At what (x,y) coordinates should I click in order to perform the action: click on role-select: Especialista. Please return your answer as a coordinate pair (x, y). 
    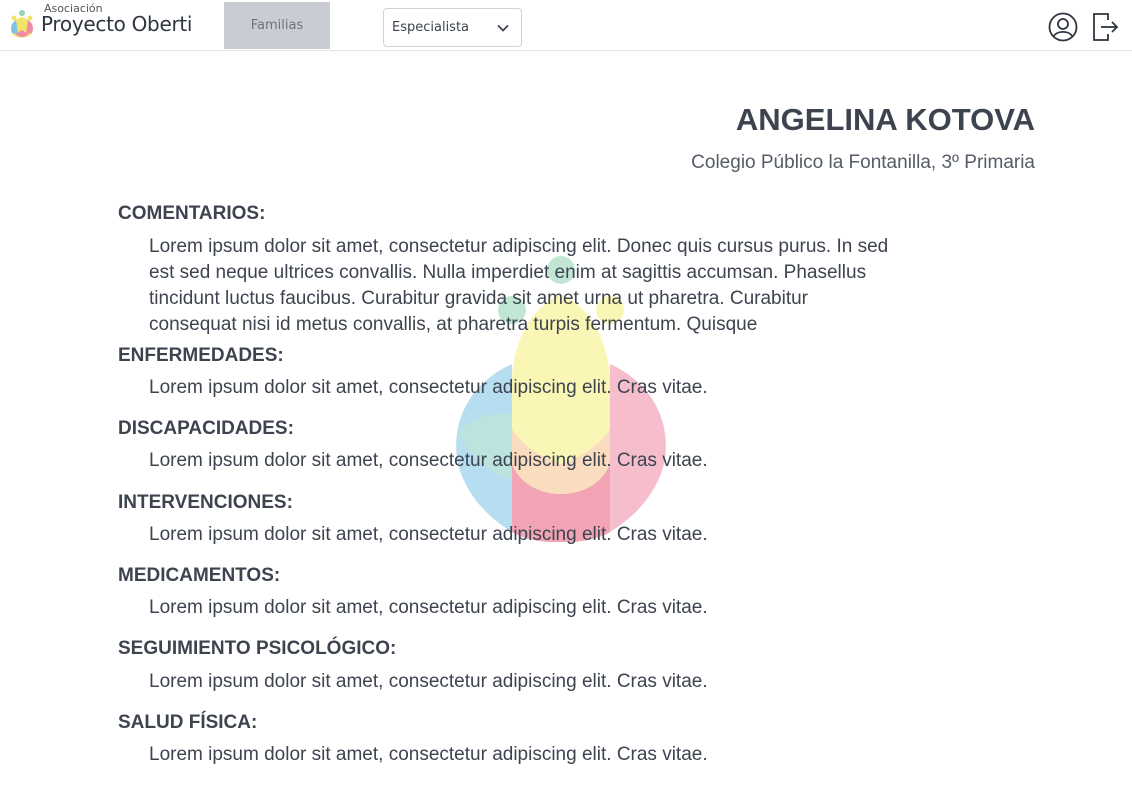
    Looking at the image, I should click on (452, 27).